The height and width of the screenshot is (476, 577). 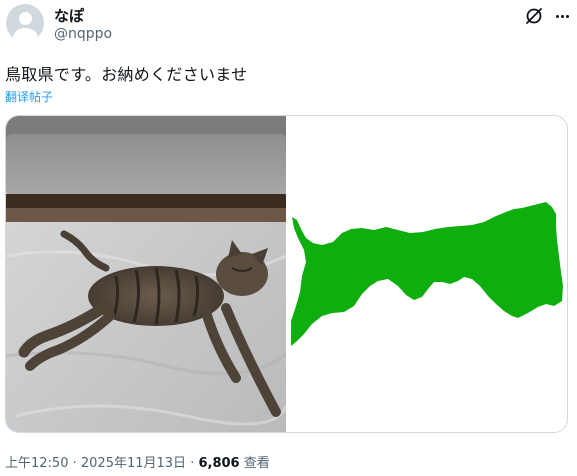 I want to click on author-handle: @nqppo, so click(x=83, y=34).